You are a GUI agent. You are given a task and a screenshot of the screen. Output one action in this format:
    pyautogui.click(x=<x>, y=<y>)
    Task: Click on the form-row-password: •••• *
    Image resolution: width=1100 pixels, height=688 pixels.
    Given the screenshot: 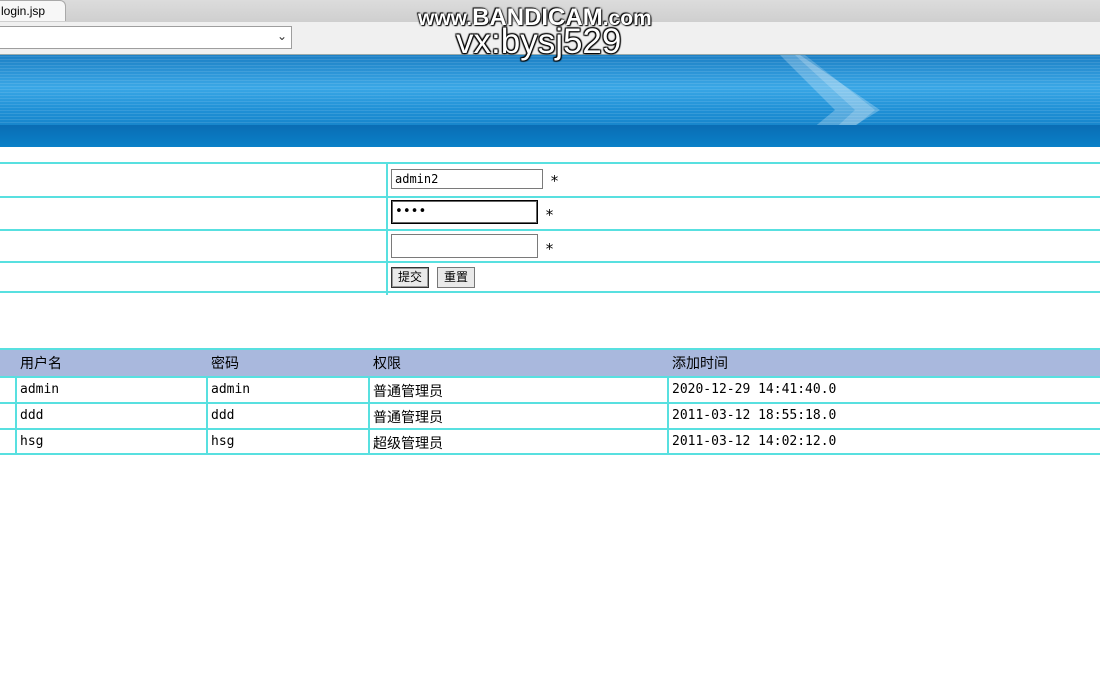 What is the action you would take?
    pyautogui.click(x=550, y=213)
    